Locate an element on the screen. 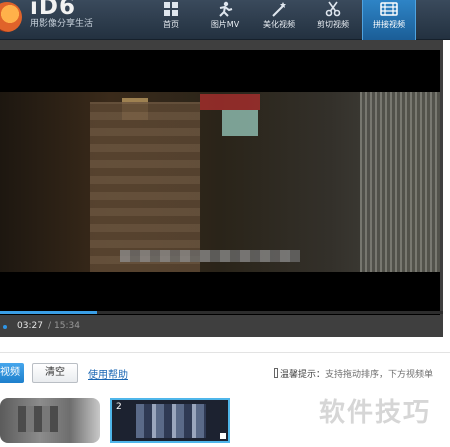 The height and width of the screenshot is (447, 450). nav-home: 首页 is located at coordinates (171, 20).